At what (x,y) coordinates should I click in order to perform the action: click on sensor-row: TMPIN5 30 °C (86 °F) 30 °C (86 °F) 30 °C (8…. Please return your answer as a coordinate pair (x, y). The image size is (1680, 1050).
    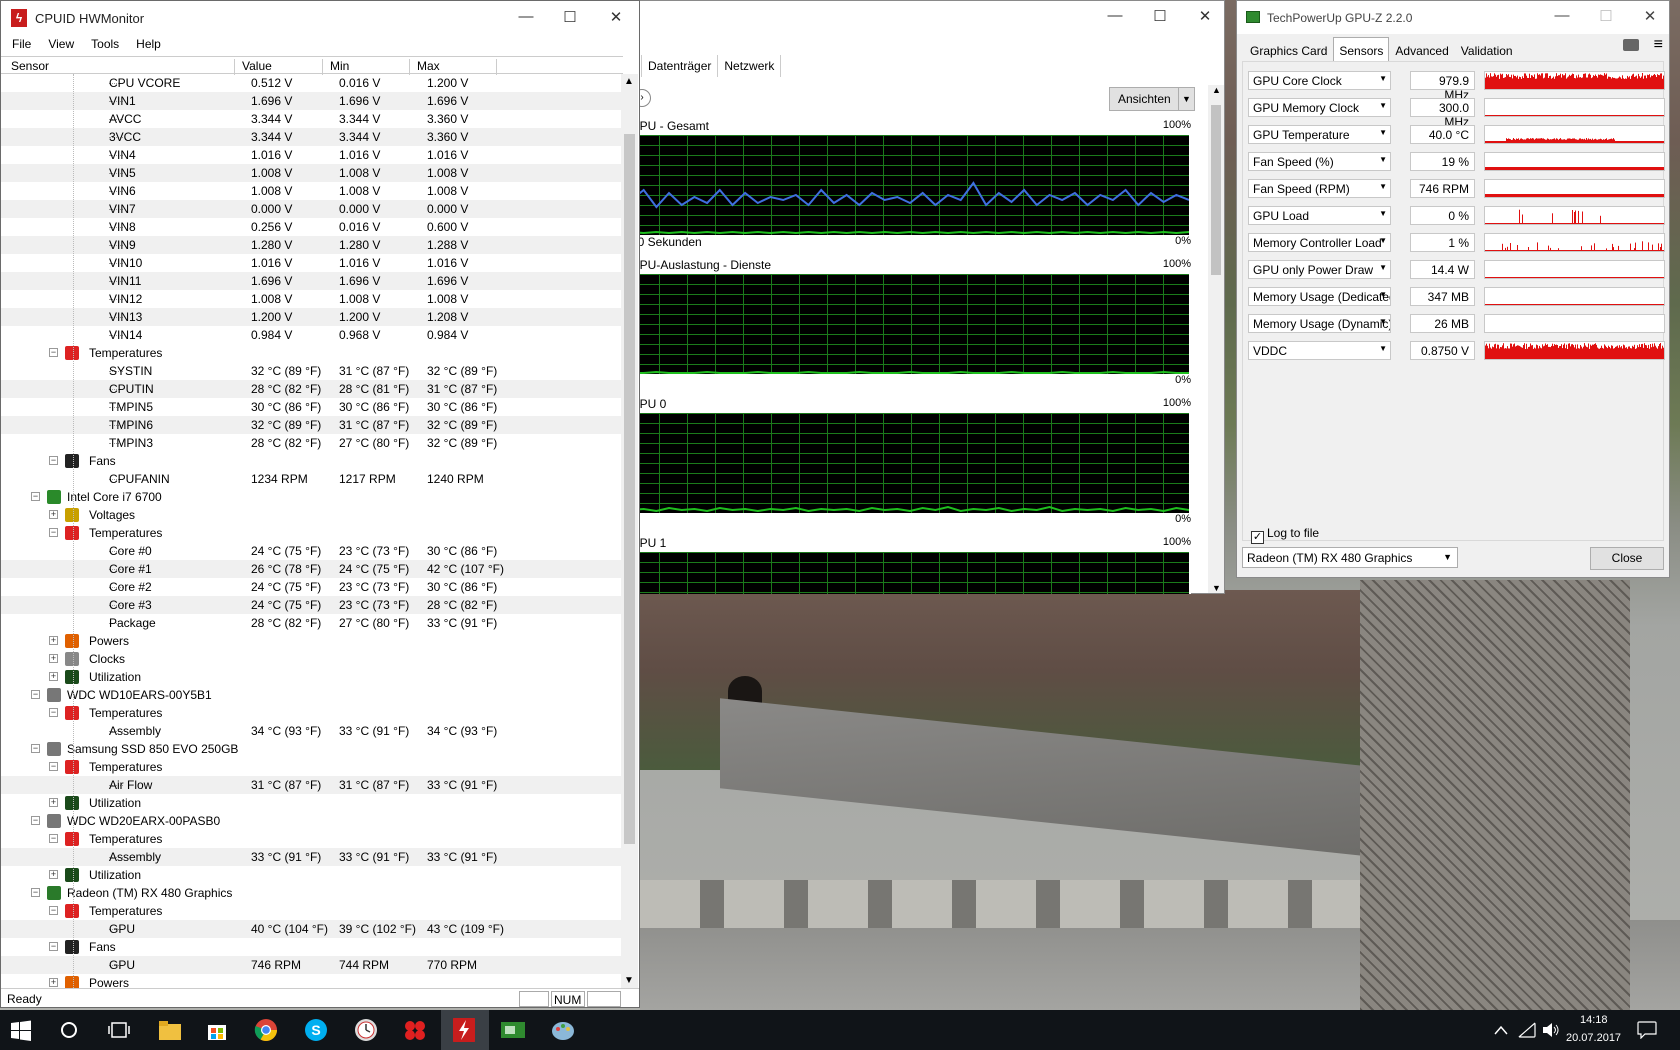
    Looking at the image, I should click on (311, 407).